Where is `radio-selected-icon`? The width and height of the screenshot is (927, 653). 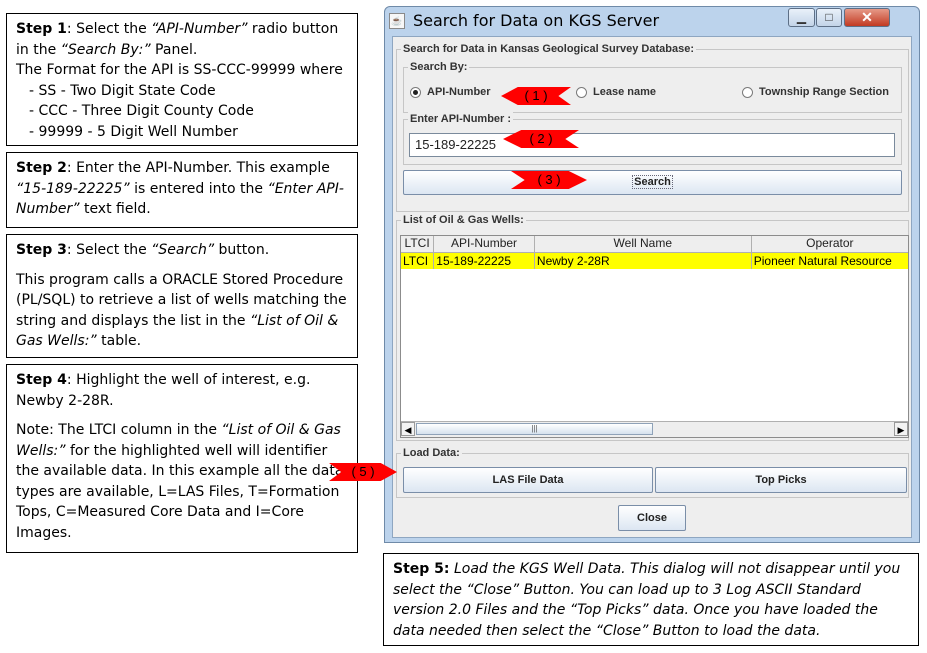
radio-selected-icon is located at coordinates (415, 92).